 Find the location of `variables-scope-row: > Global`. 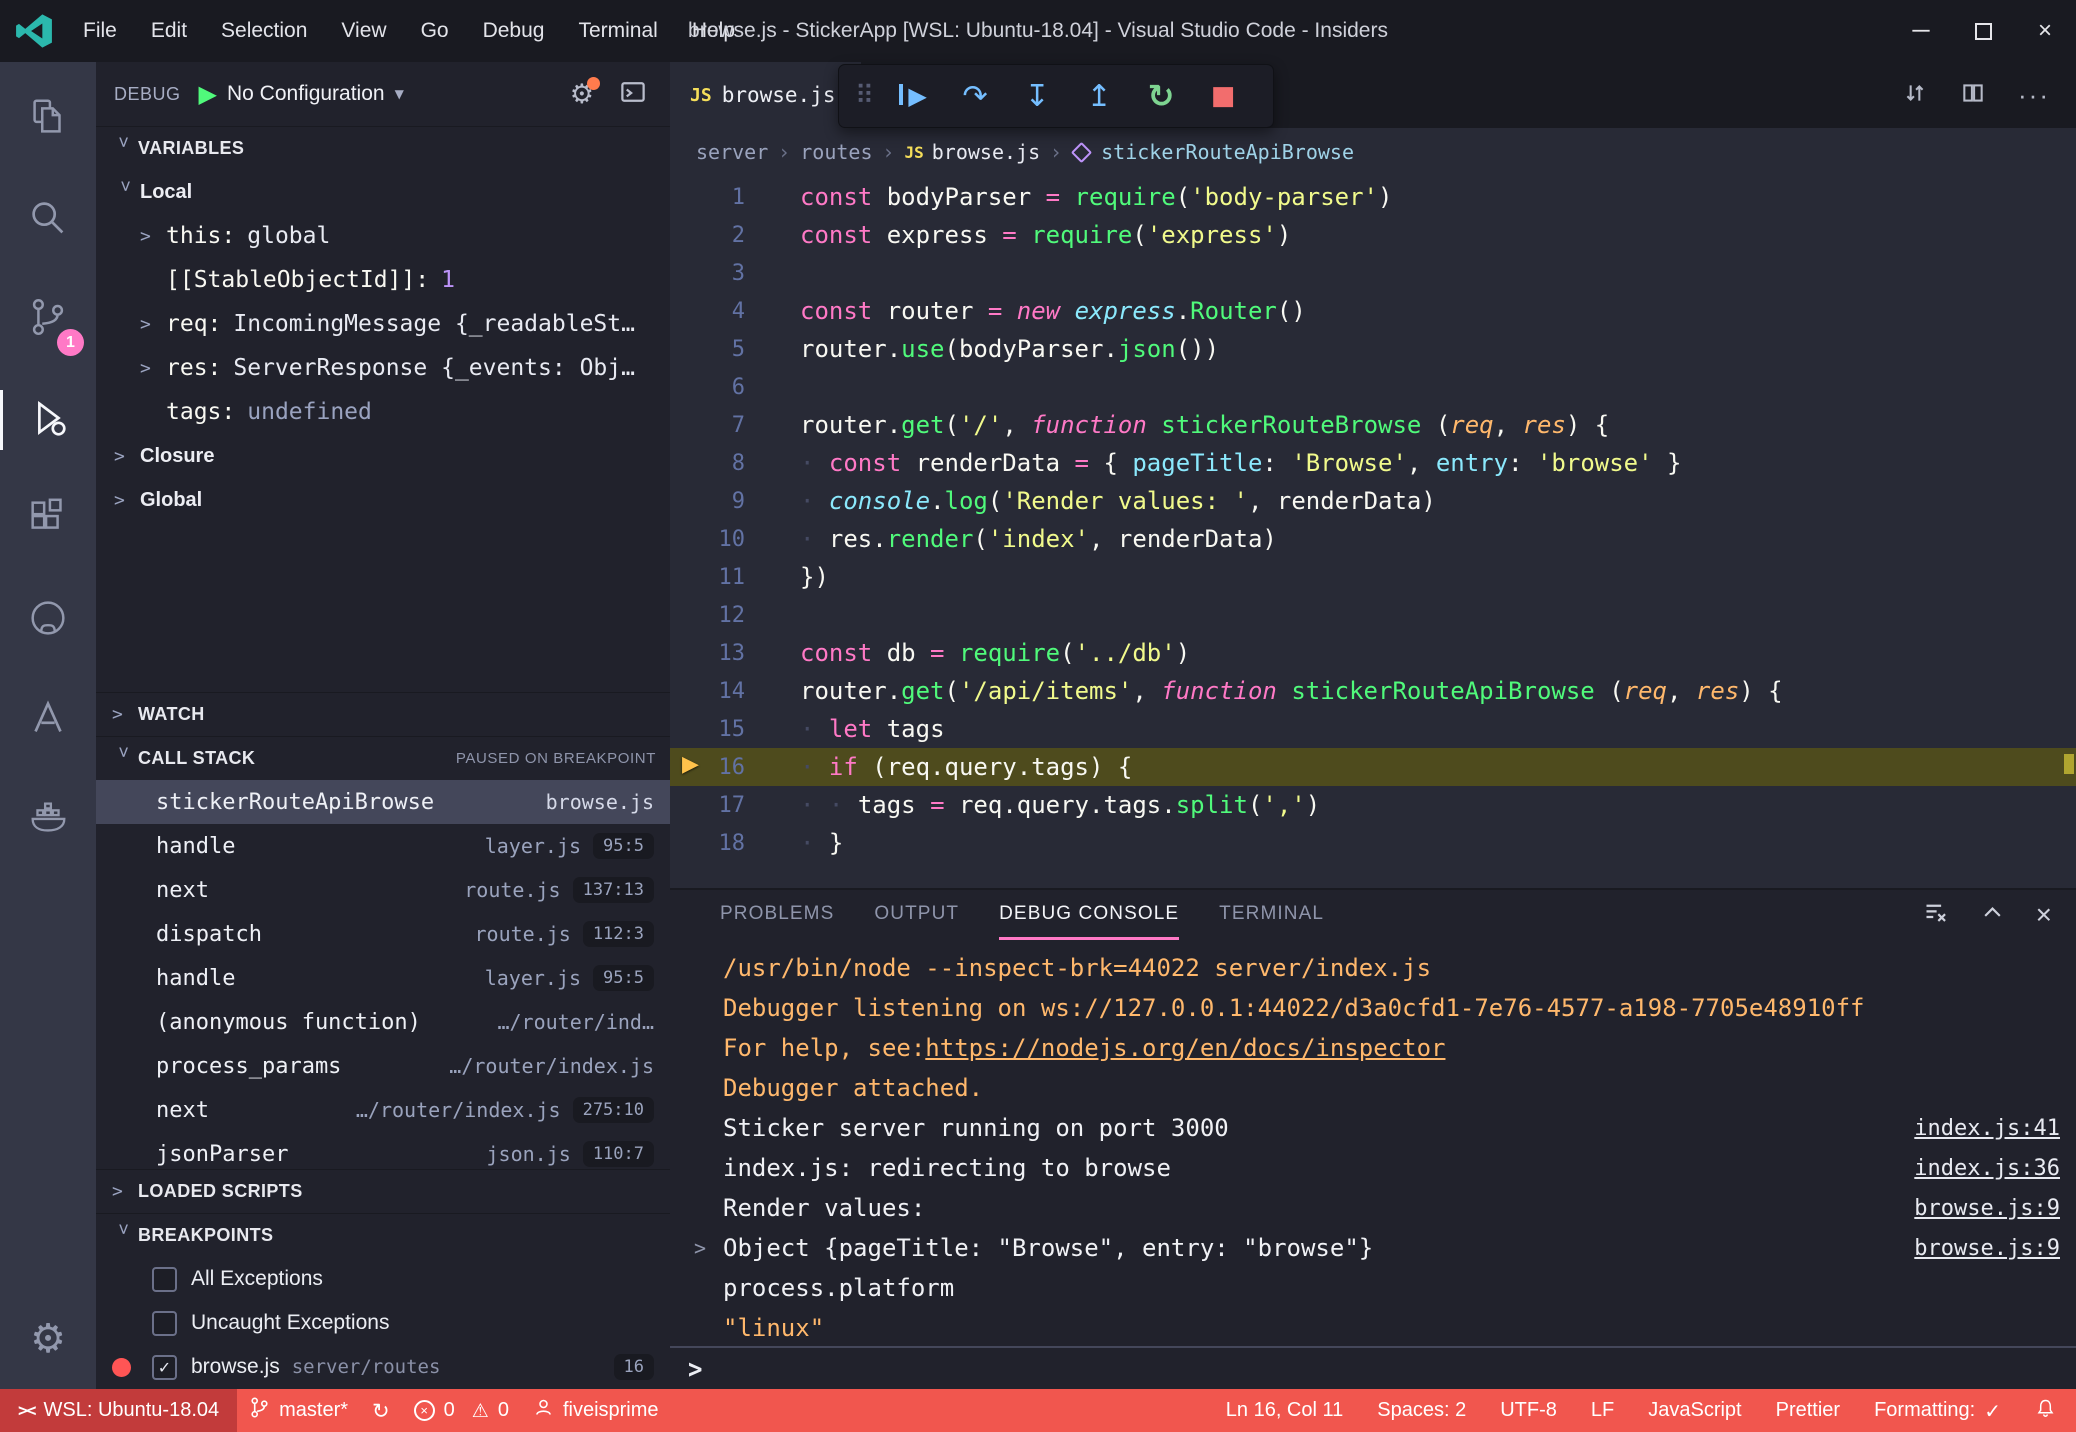

variables-scope-row: > Global is located at coordinates (383, 500).